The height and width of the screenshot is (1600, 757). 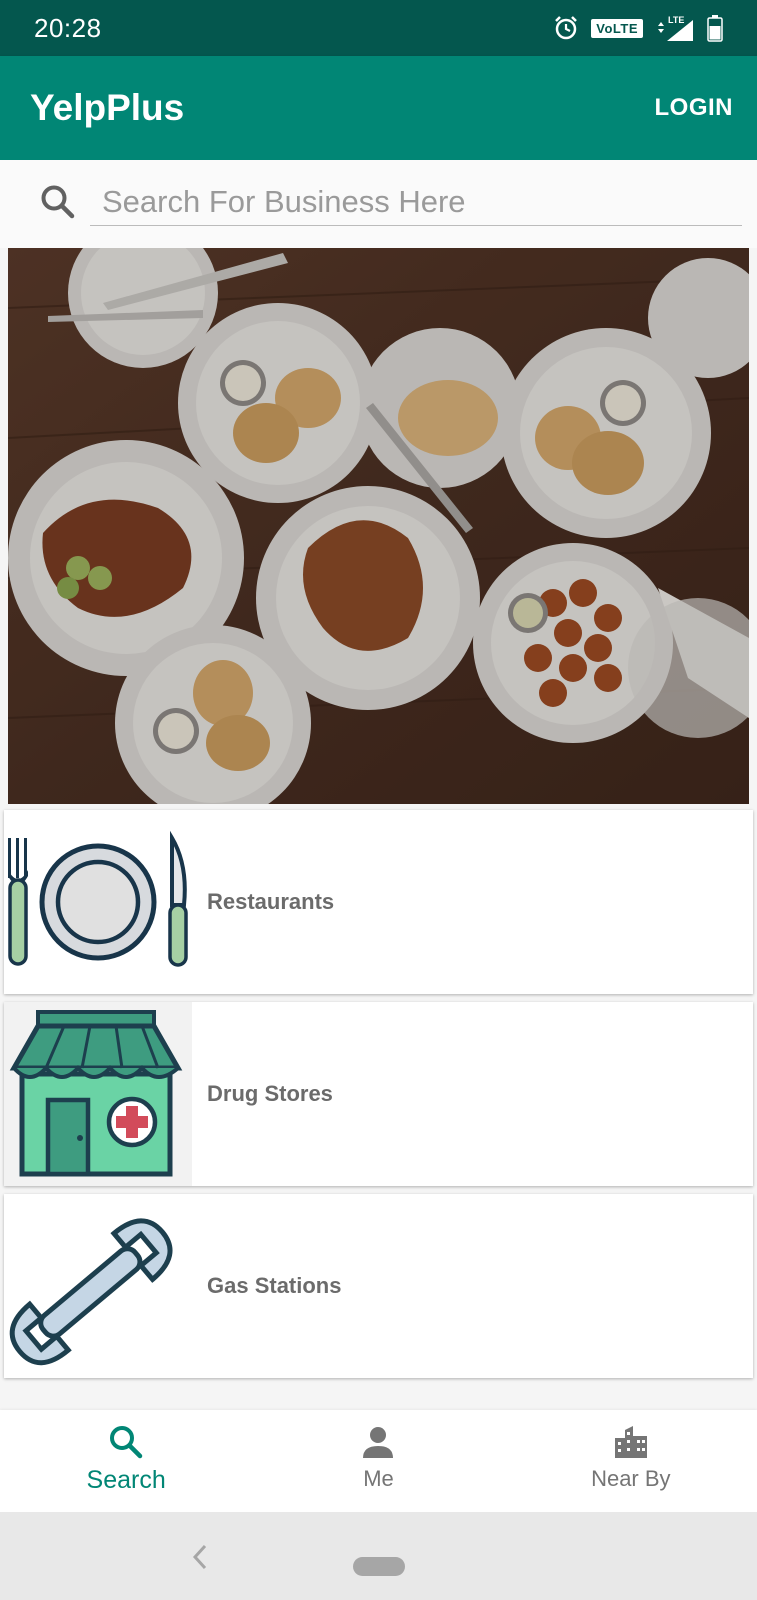 I want to click on signal-icon: LTE, so click(x=675, y=28).